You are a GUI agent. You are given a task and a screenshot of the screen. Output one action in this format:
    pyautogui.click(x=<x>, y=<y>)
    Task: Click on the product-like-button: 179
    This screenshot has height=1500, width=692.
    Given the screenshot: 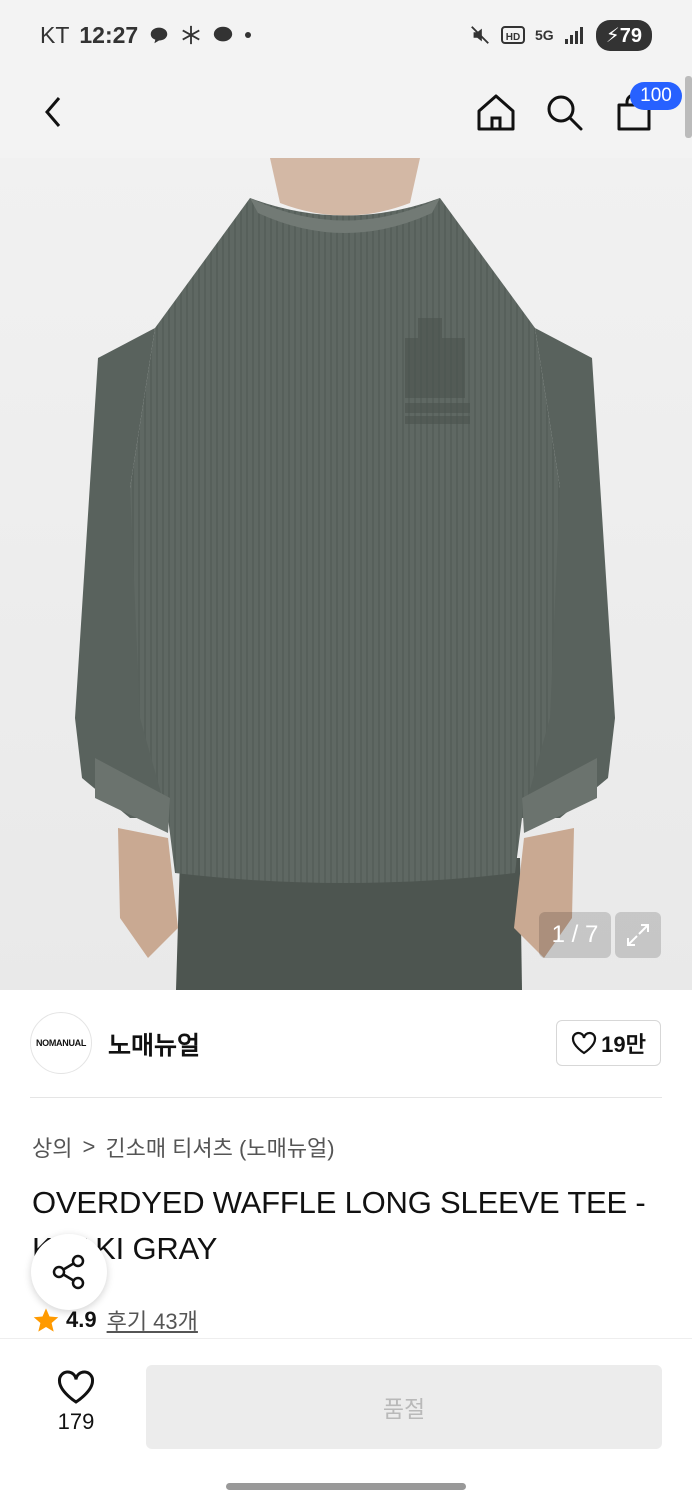 What is the action you would take?
    pyautogui.click(x=76, y=1402)
    